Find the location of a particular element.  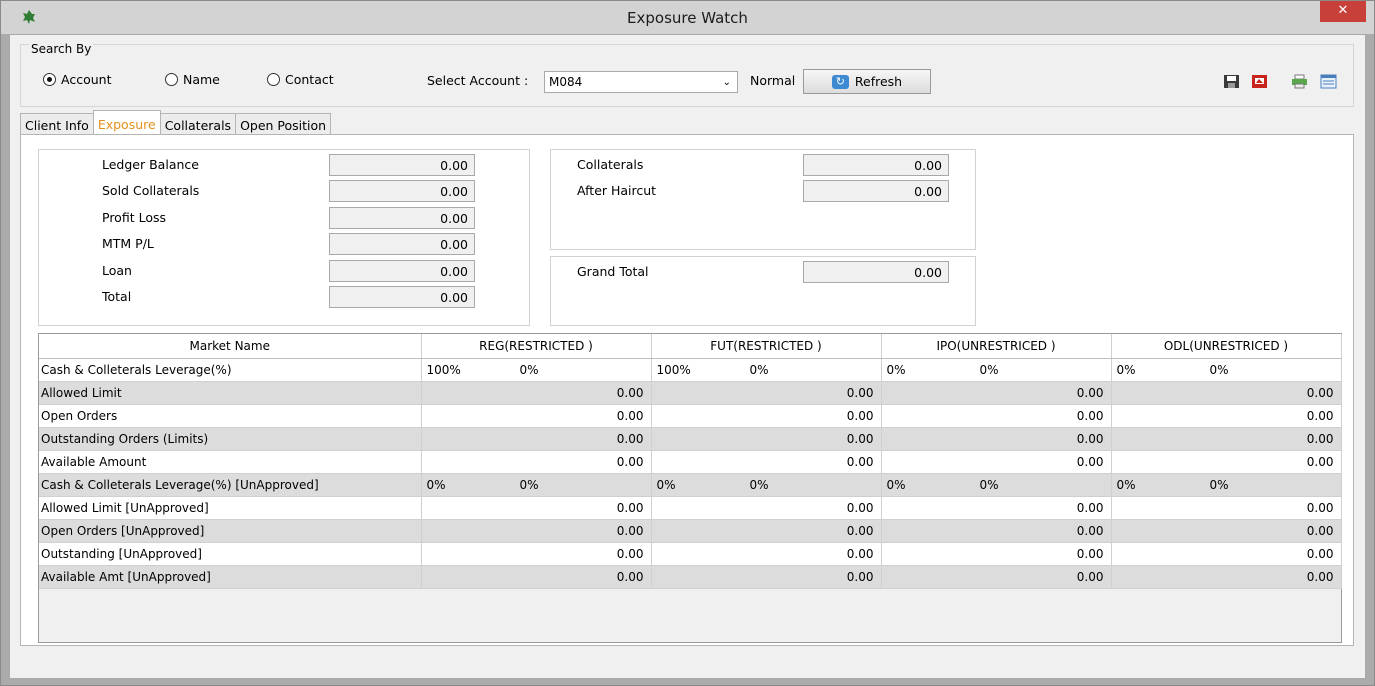

pdf-icon is located at coordinates (1259, 81).